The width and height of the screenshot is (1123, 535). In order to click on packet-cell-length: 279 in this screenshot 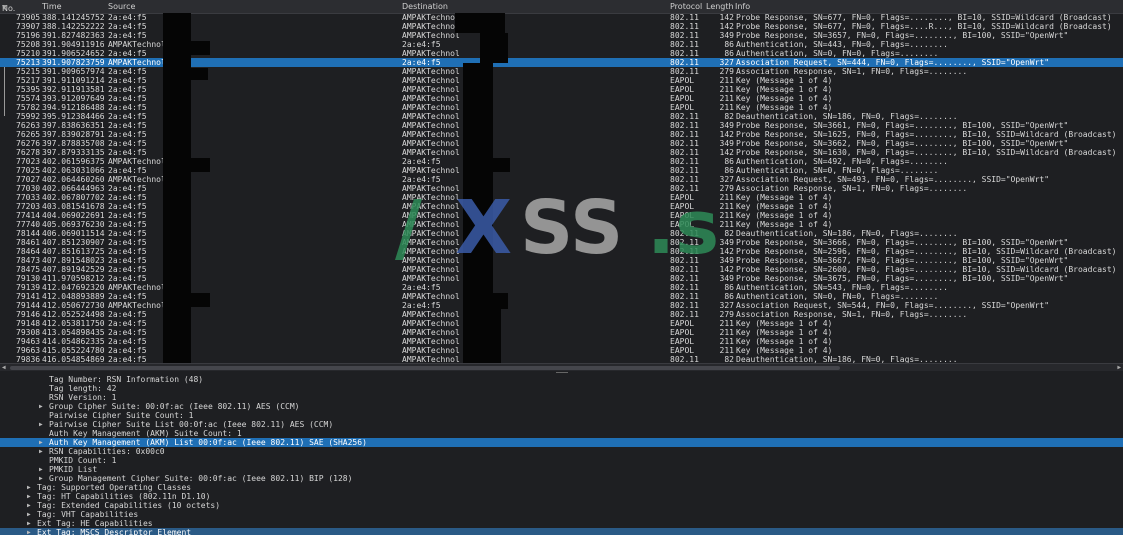, I will do `click(726, 188)`.